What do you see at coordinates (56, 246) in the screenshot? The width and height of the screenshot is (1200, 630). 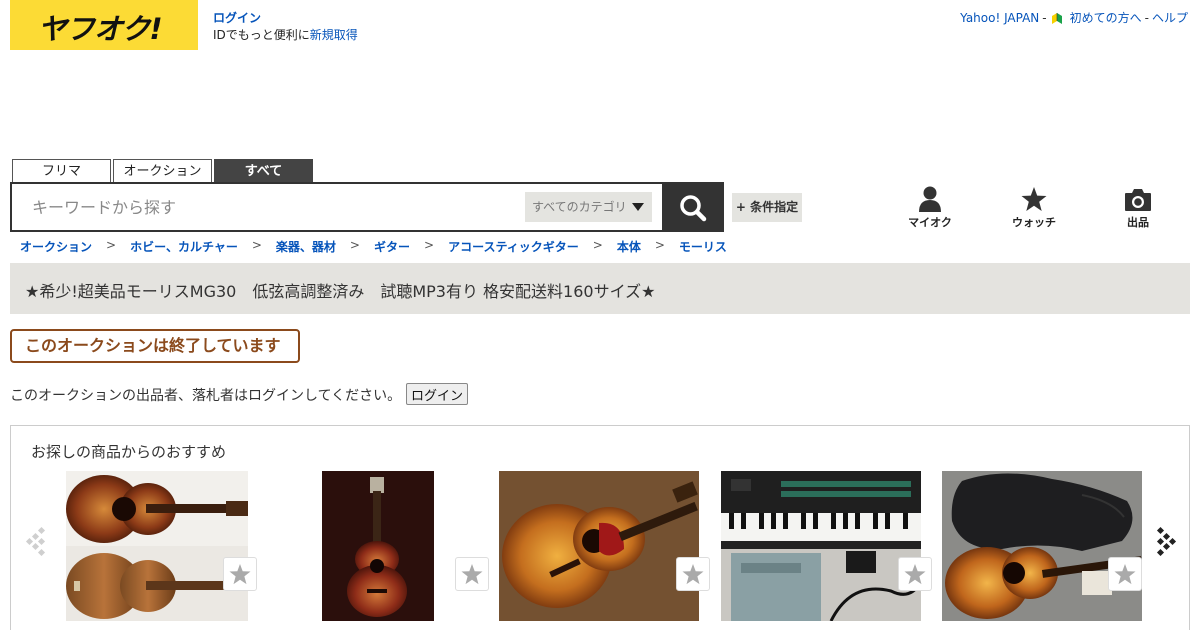 I see `breadcrumb-auction: オークション` at bounding box center [56, 246].